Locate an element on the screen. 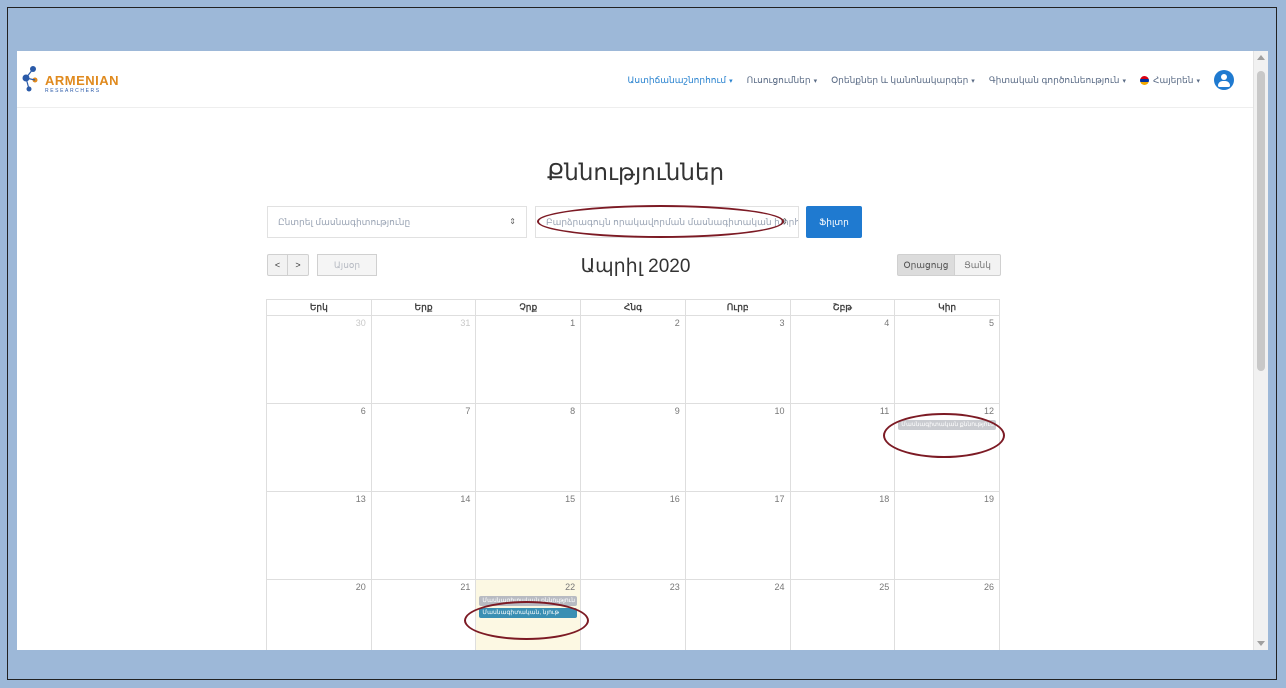  day-number: 11 is located at coordinates (884, 411).